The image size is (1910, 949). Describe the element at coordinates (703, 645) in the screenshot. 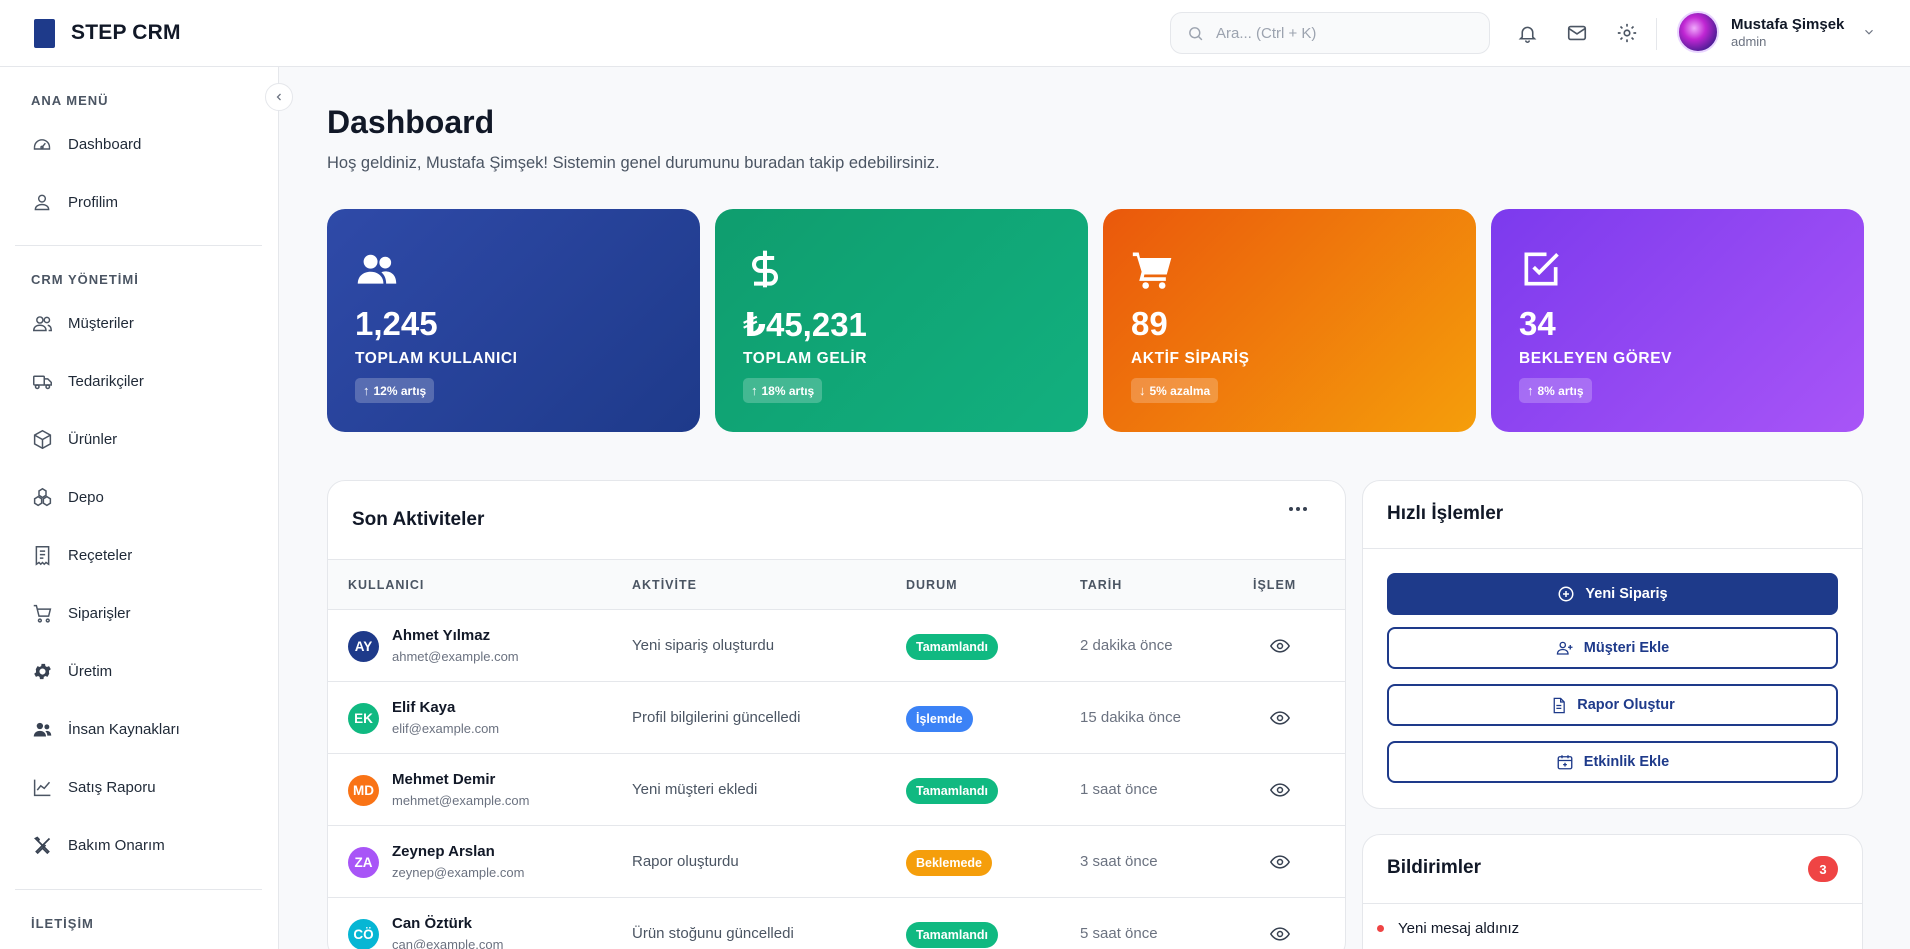

I see `activity-text: Yeni sipariş oluşturdu` at that location.